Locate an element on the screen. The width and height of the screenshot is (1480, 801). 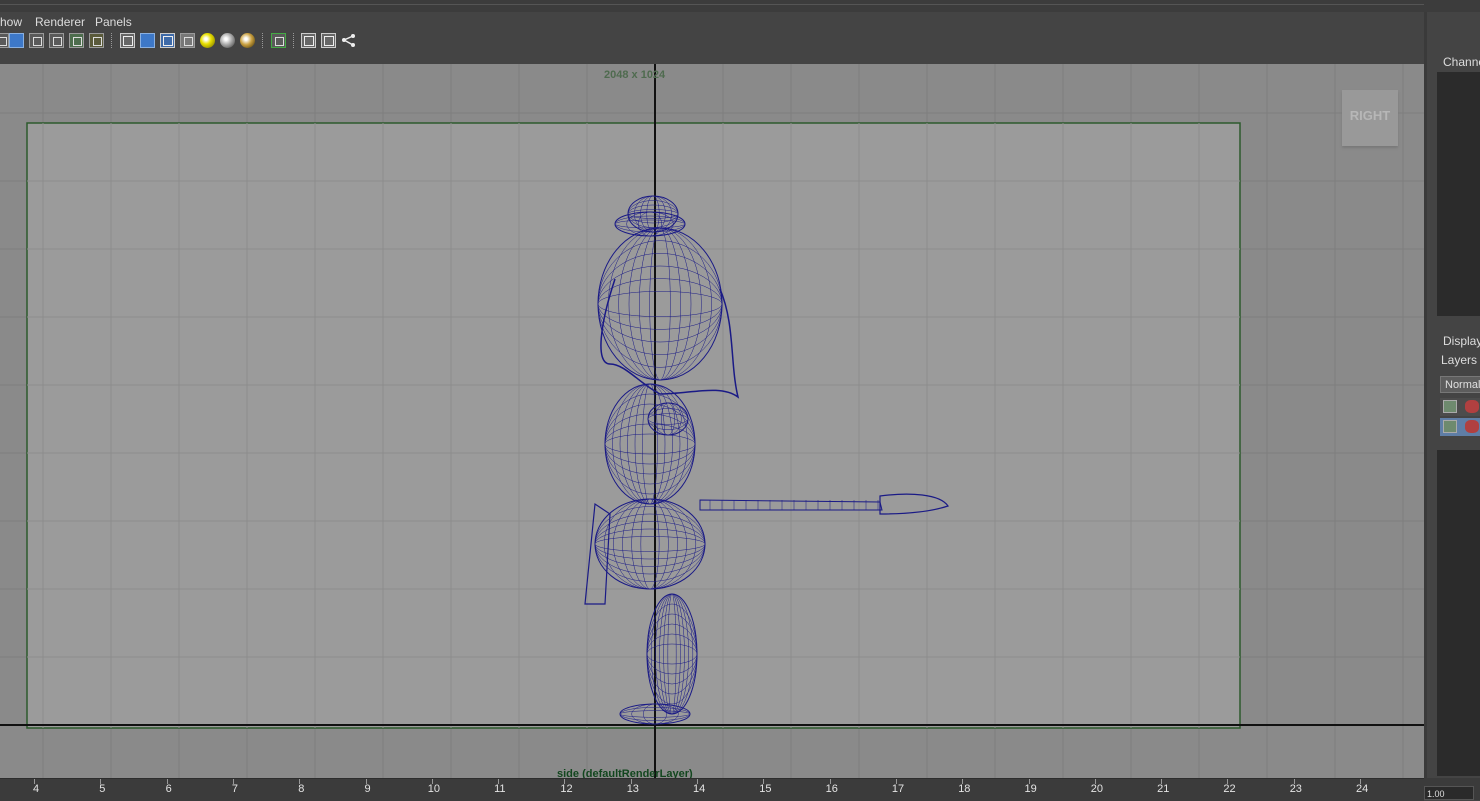
time-frame-label: 6 is located at coordinates (168, 789).